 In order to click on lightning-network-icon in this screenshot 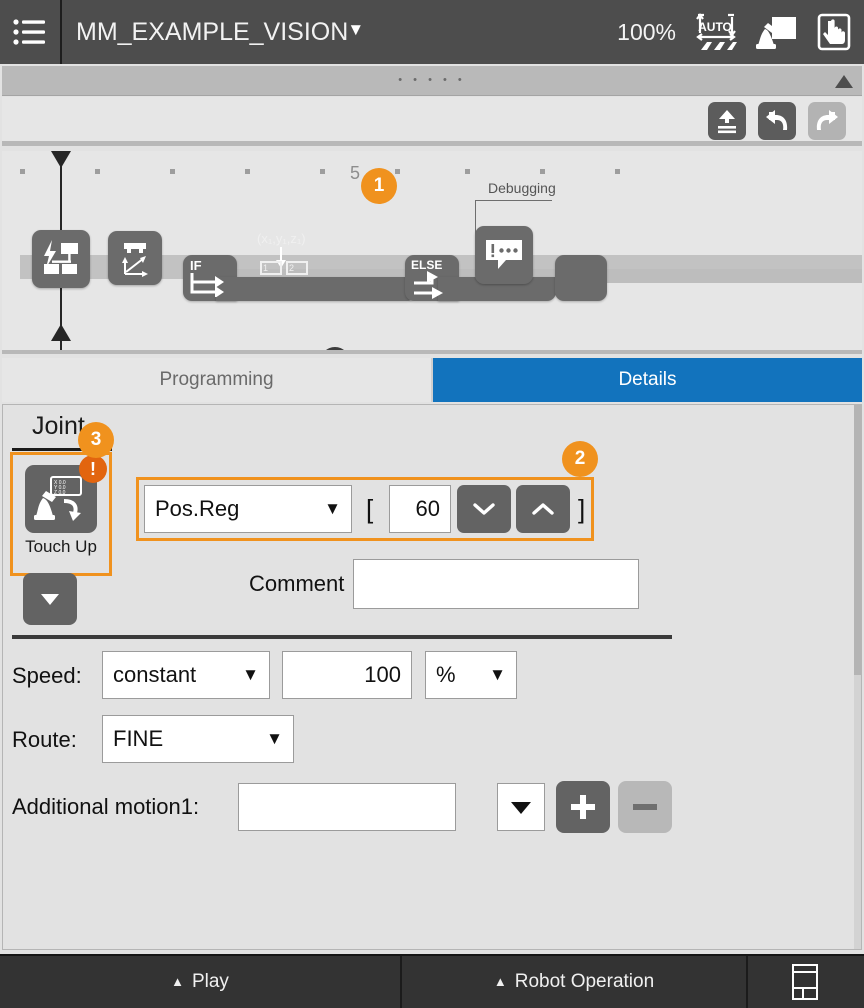, I will do `click(61, 257)`.